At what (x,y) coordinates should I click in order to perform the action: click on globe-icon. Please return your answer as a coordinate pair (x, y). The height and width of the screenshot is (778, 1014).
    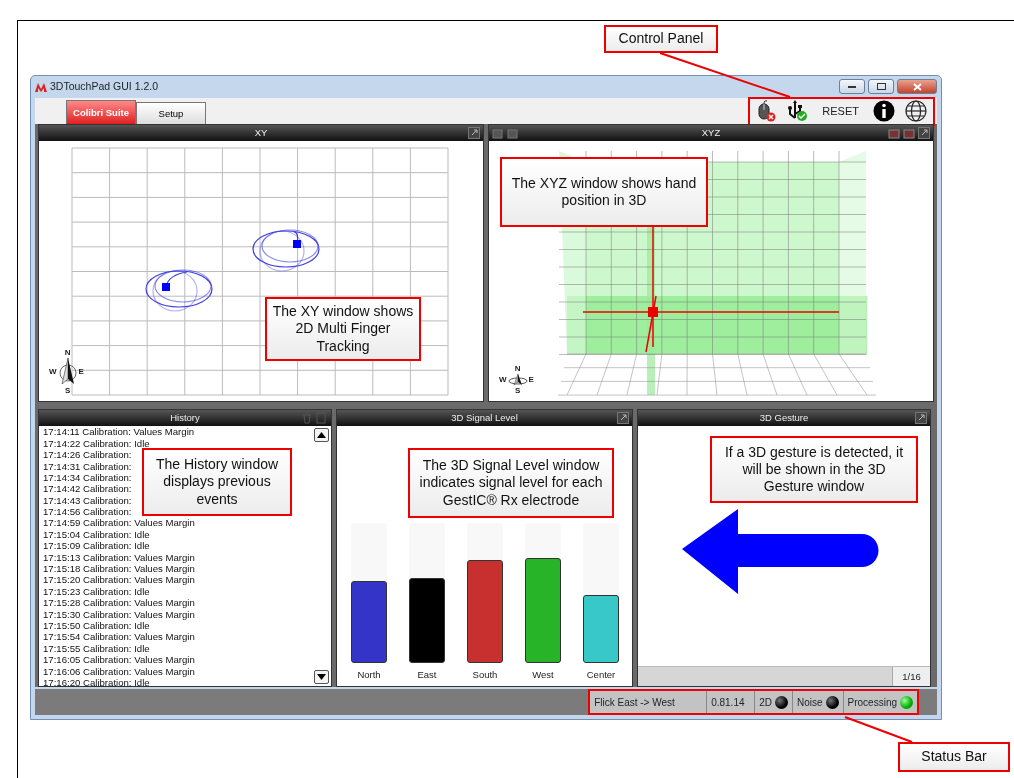
    Looking at the image, I should click on (916, 111).